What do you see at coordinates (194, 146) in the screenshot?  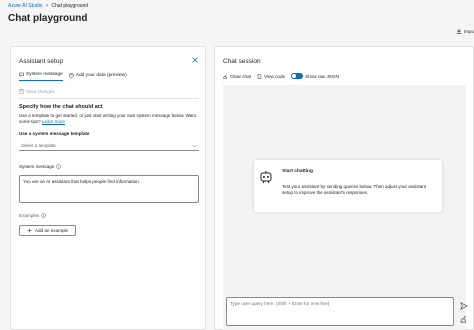 I see `chevron-down-icon` at bounding box center [194, 146].